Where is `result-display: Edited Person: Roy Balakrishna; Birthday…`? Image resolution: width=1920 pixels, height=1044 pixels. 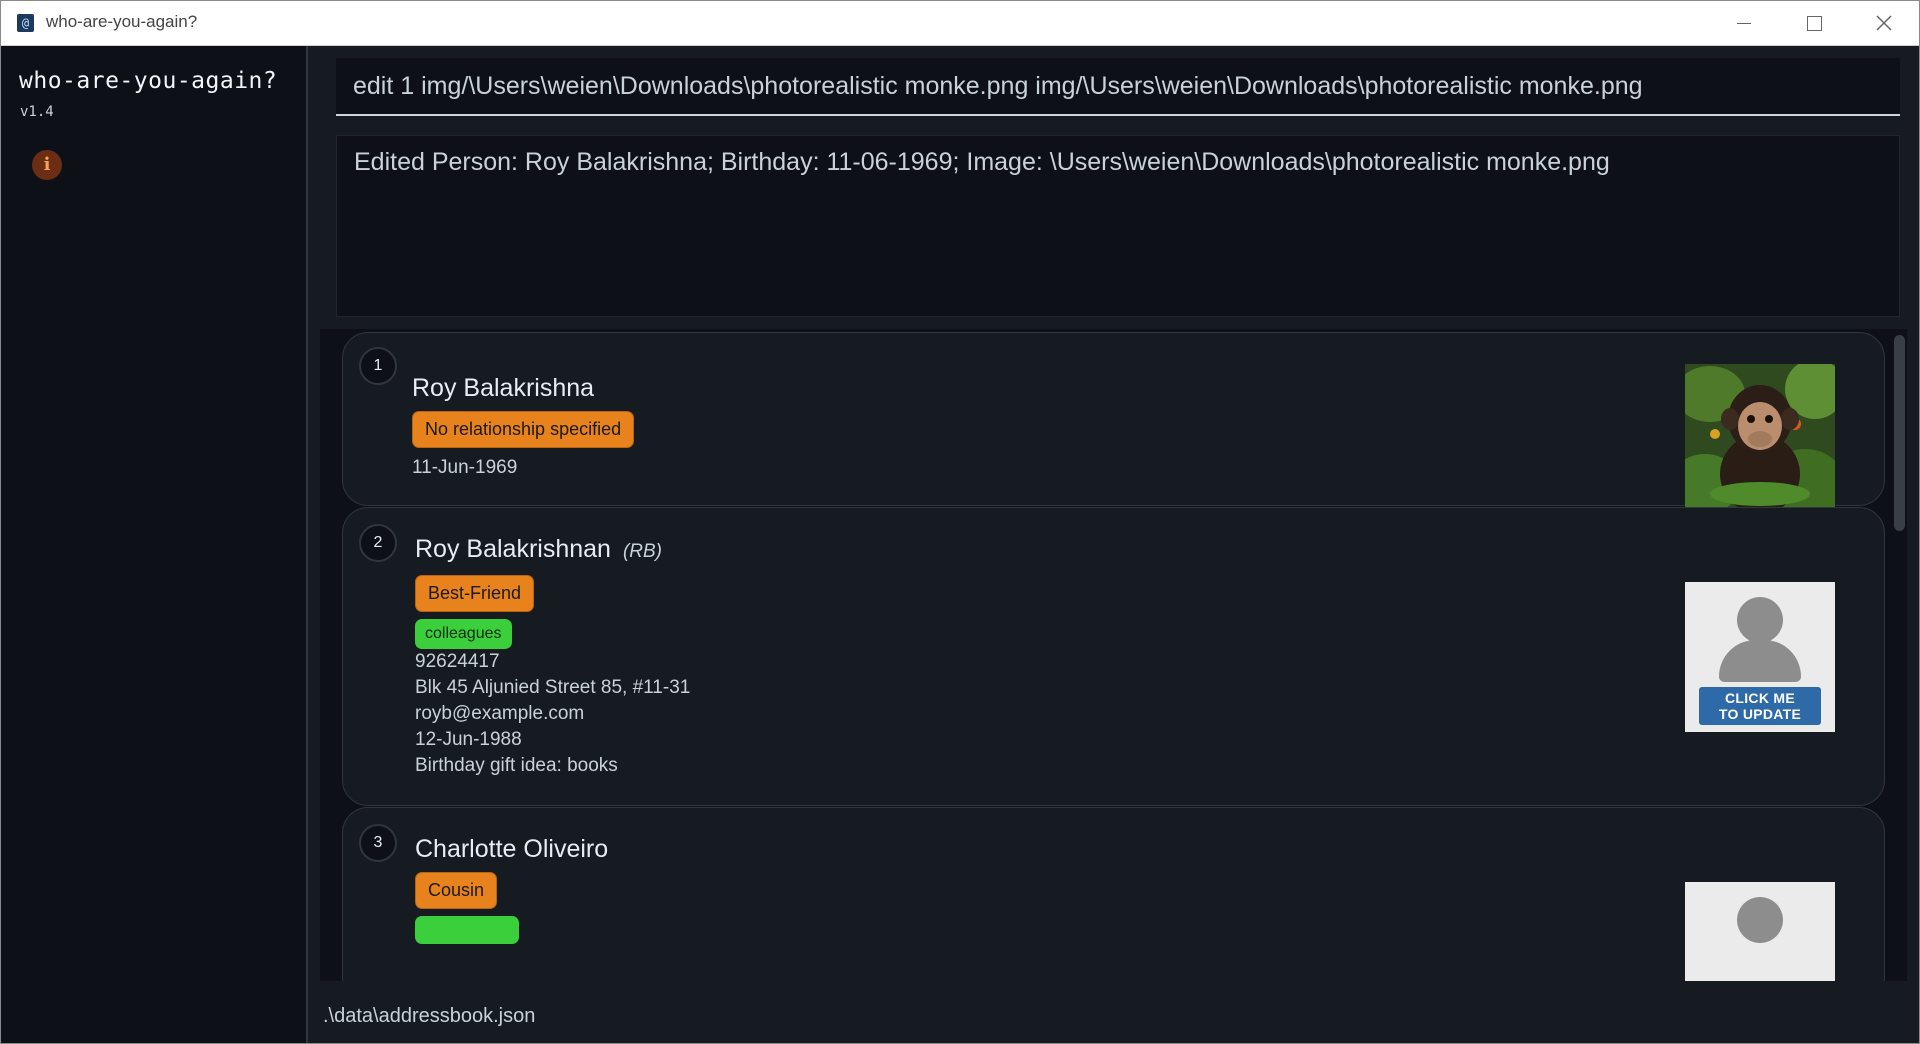 result-display: Edited Person: Roy Balakrishna; Birthday… is located at coordinates (1118, 226).